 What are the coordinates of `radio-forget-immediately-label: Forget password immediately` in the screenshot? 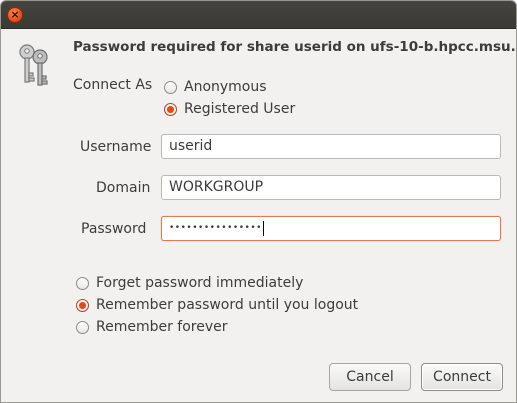 It's located at (200, 283).